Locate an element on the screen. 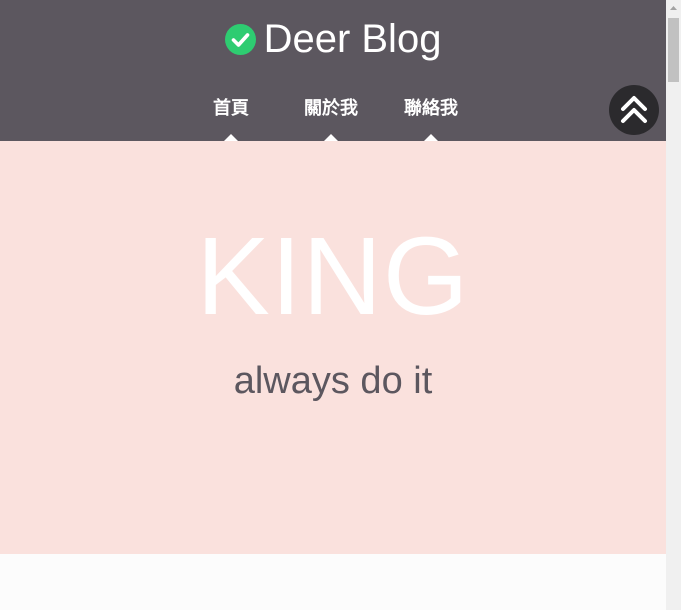 The image size is (681, 610). brand-link: Deer Blog is located at coordinates (333, 39).